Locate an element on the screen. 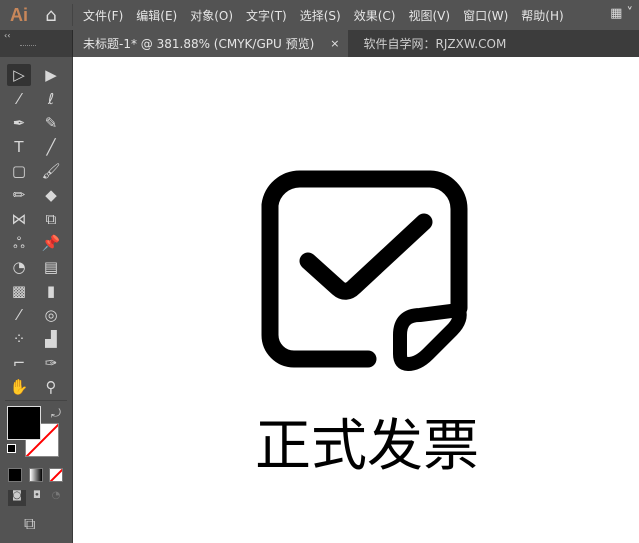  artboard-tool-icon: ⌐ is located at coordinates (19, 363).